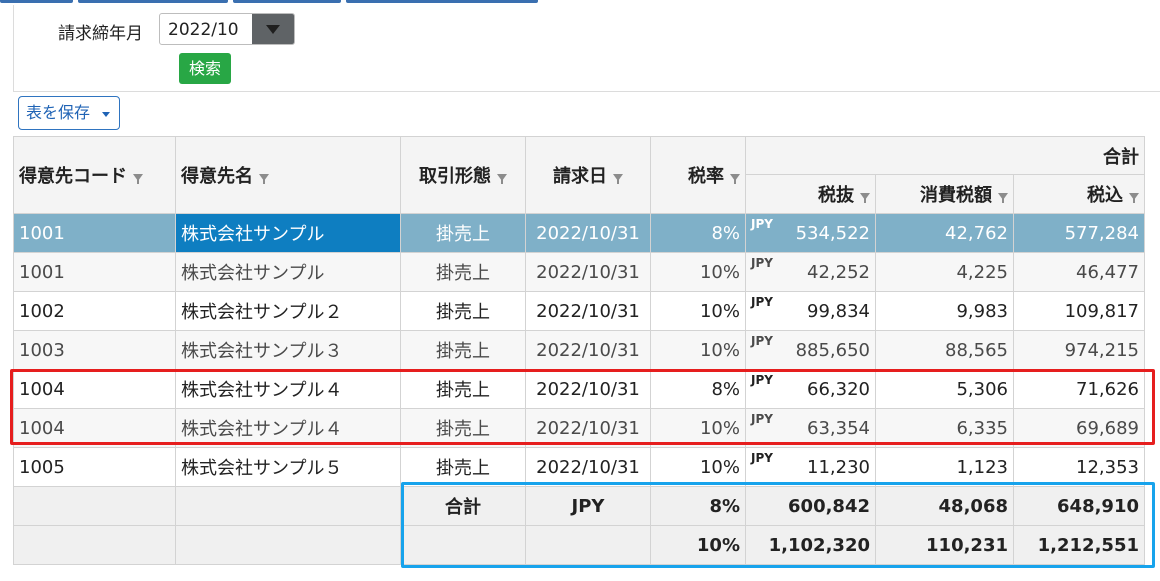 The width and height of the screenshot is (1160, 581). What do you see at coordinates (698, 175) in the screenshot?
I see `col-header-rate: 税率` at bounding box center [698, 175].